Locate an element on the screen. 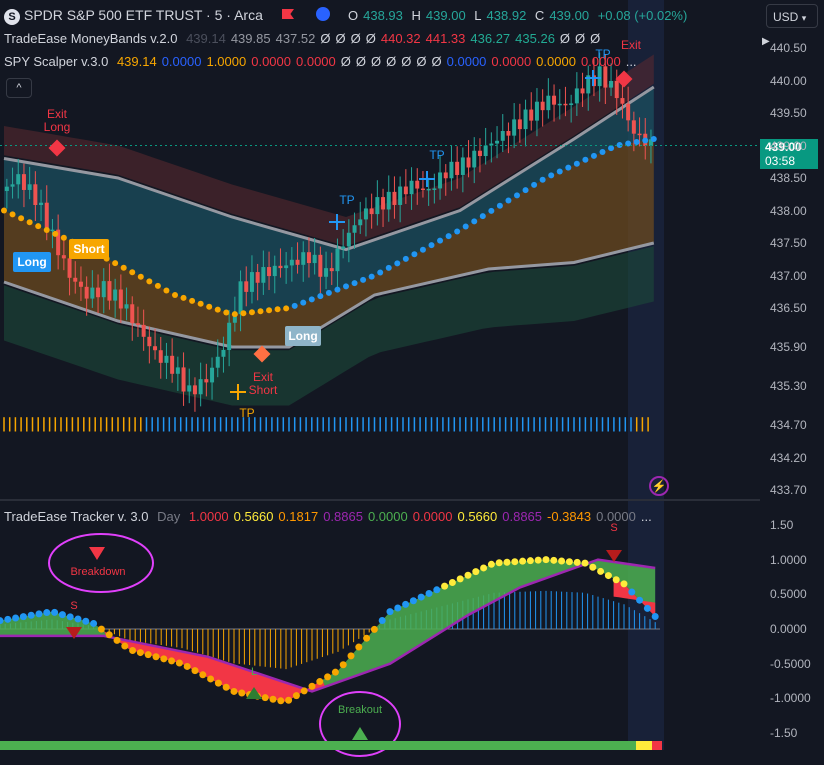  oscillator-tick-label: 0.5000 is located at coordinates (788, 594).